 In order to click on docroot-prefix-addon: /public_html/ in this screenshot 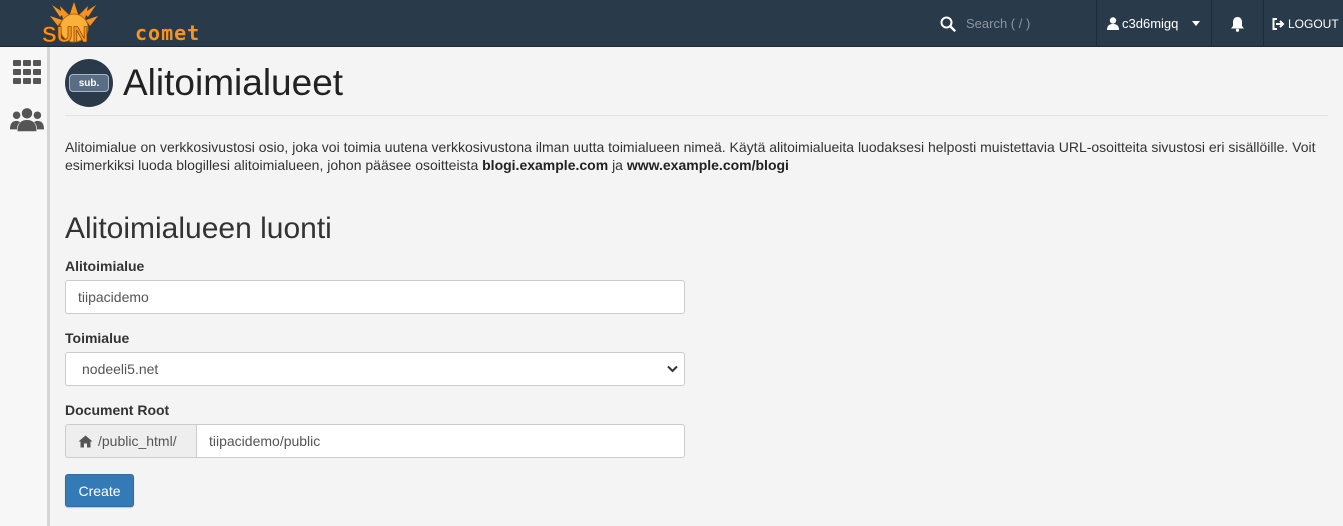, I will do `click(130, 441)`.